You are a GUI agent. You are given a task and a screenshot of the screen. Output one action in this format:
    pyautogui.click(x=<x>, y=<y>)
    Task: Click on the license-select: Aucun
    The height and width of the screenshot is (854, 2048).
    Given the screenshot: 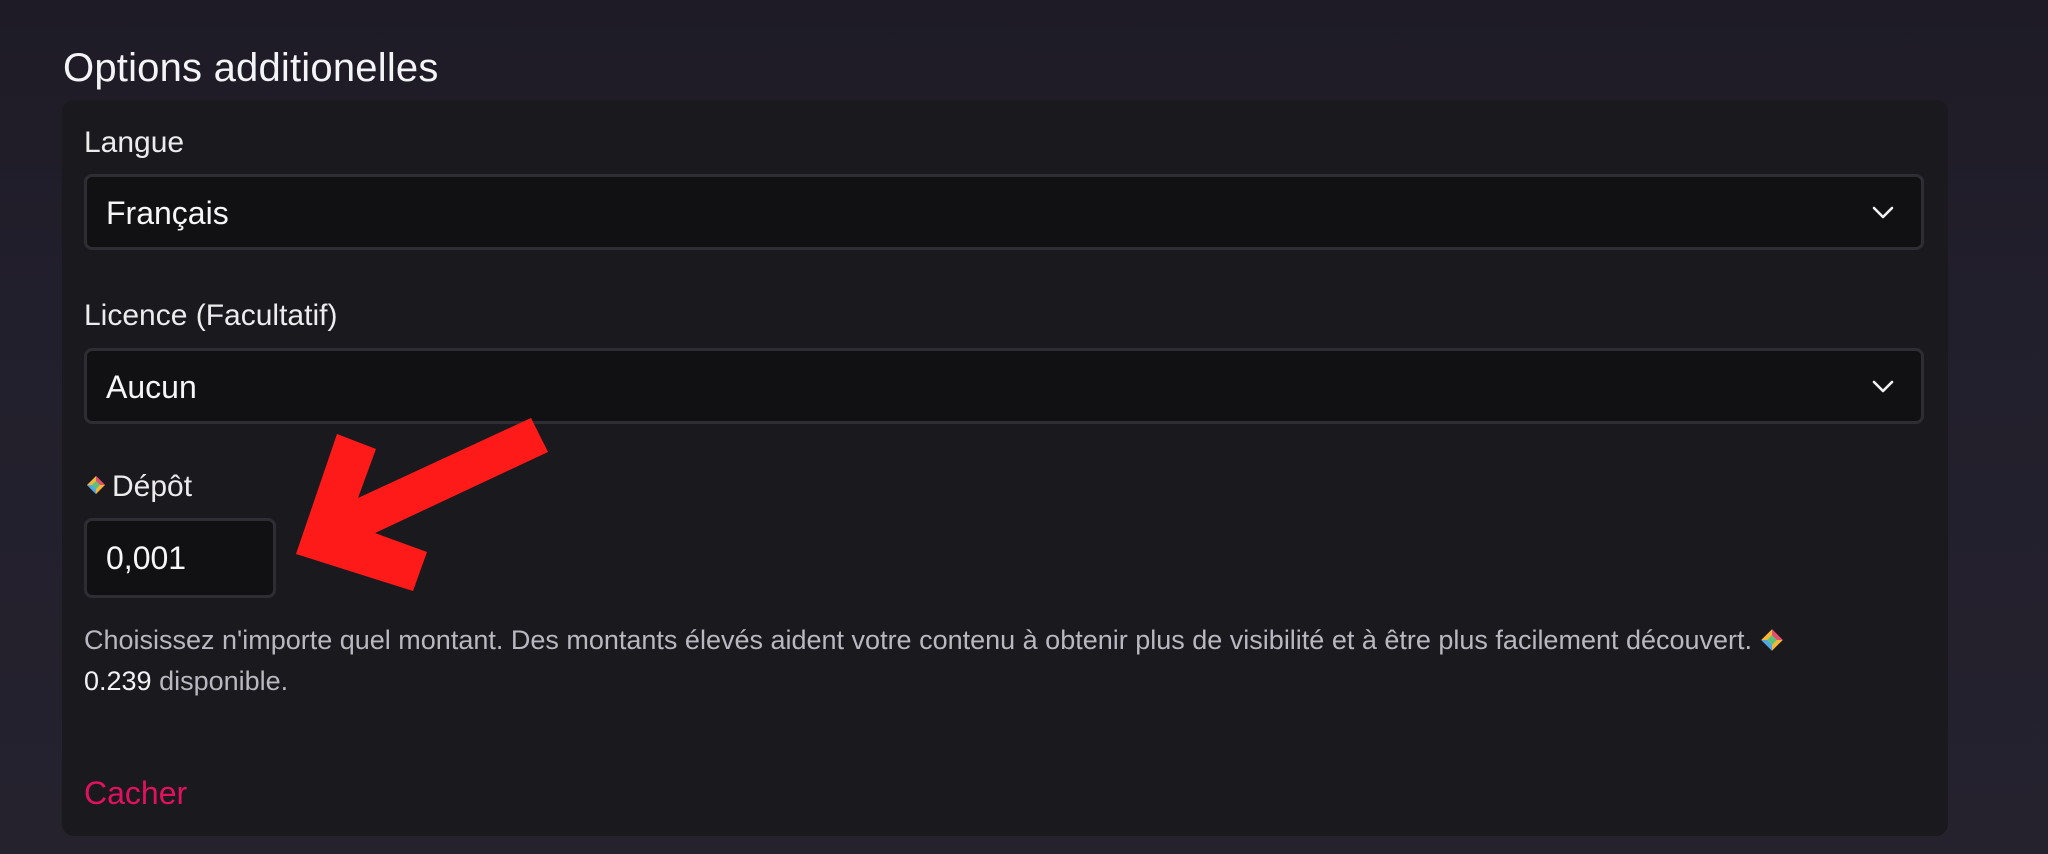 What is the action you would take?
    pyautogui.click(x=1004, y=386)
    